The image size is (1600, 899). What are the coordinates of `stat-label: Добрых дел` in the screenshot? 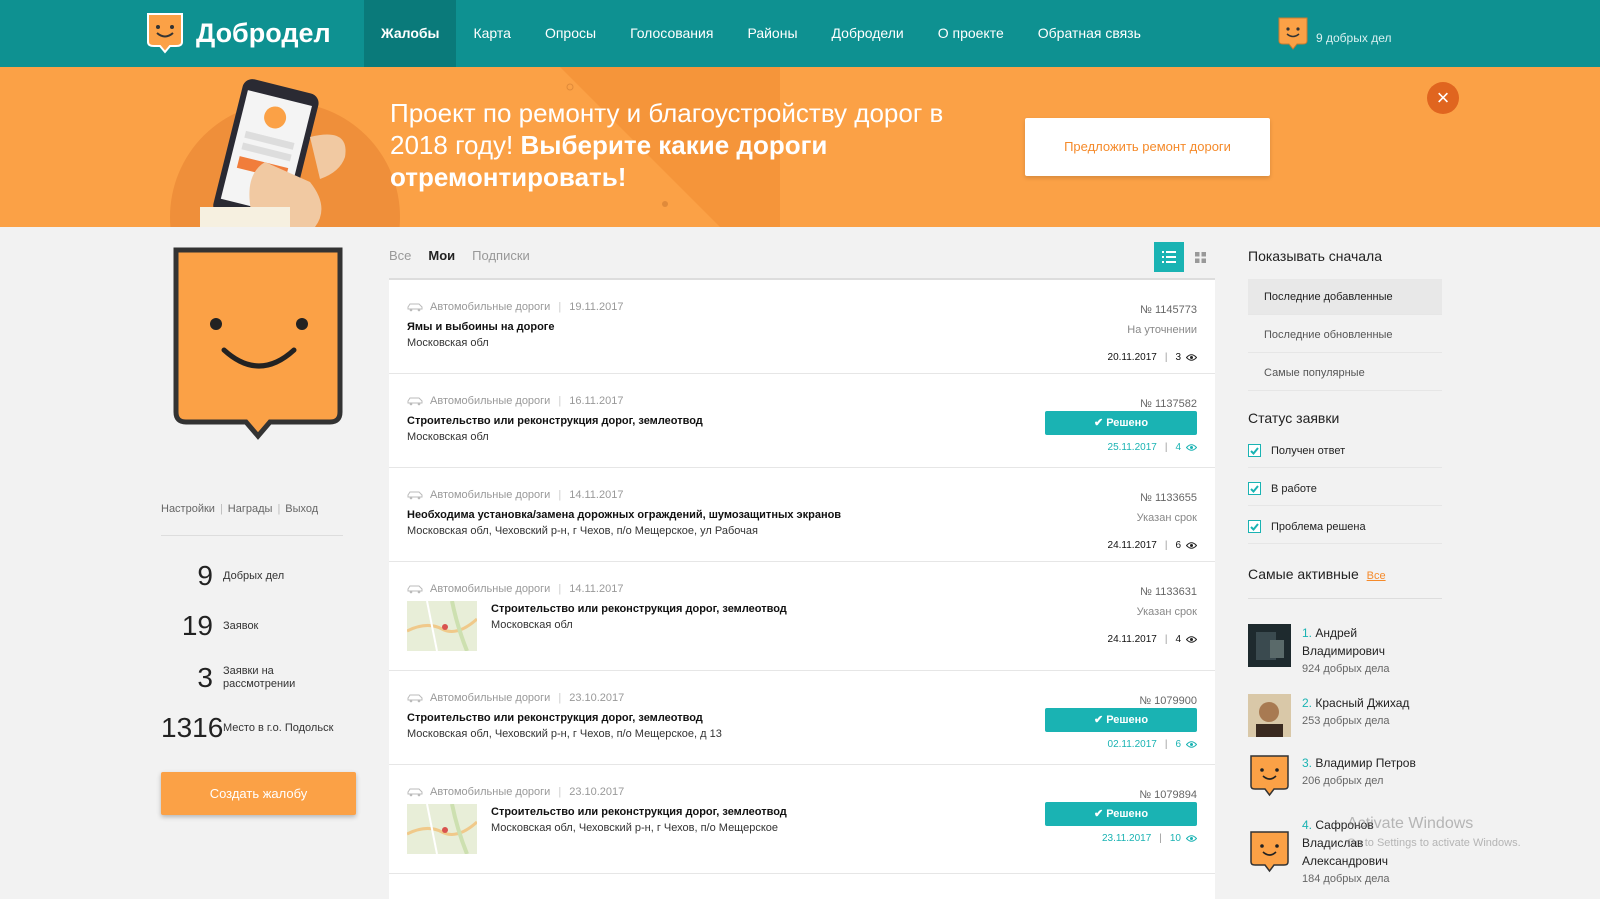 It's located at (254, 575).